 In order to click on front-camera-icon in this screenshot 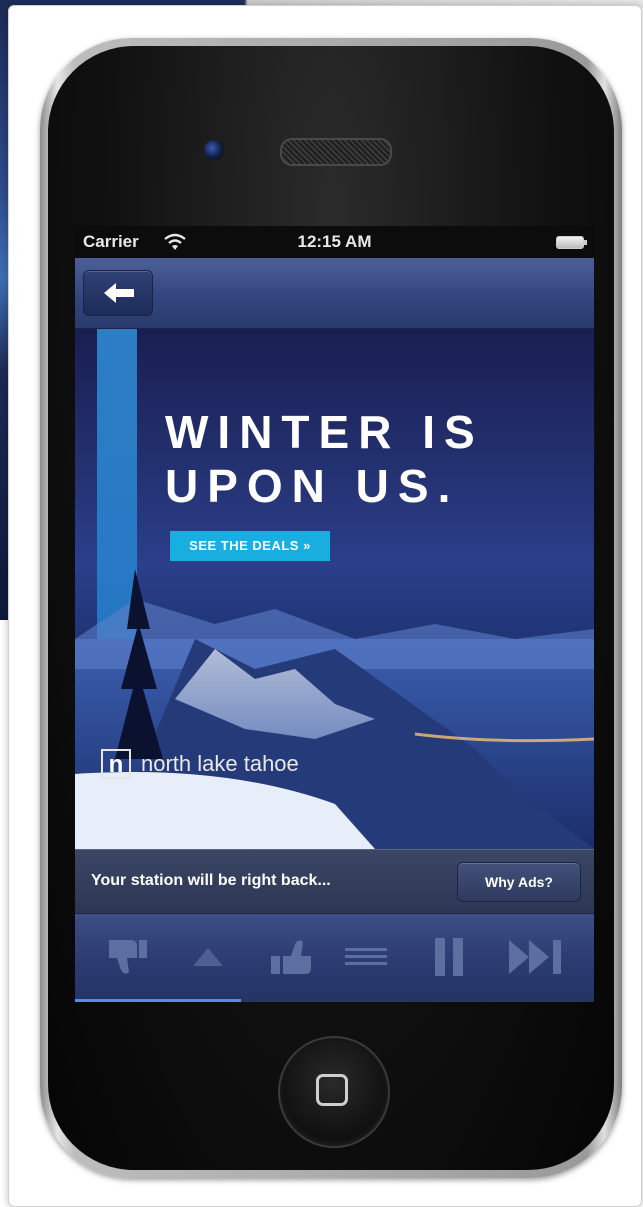, I will do `click(214, 150)`.